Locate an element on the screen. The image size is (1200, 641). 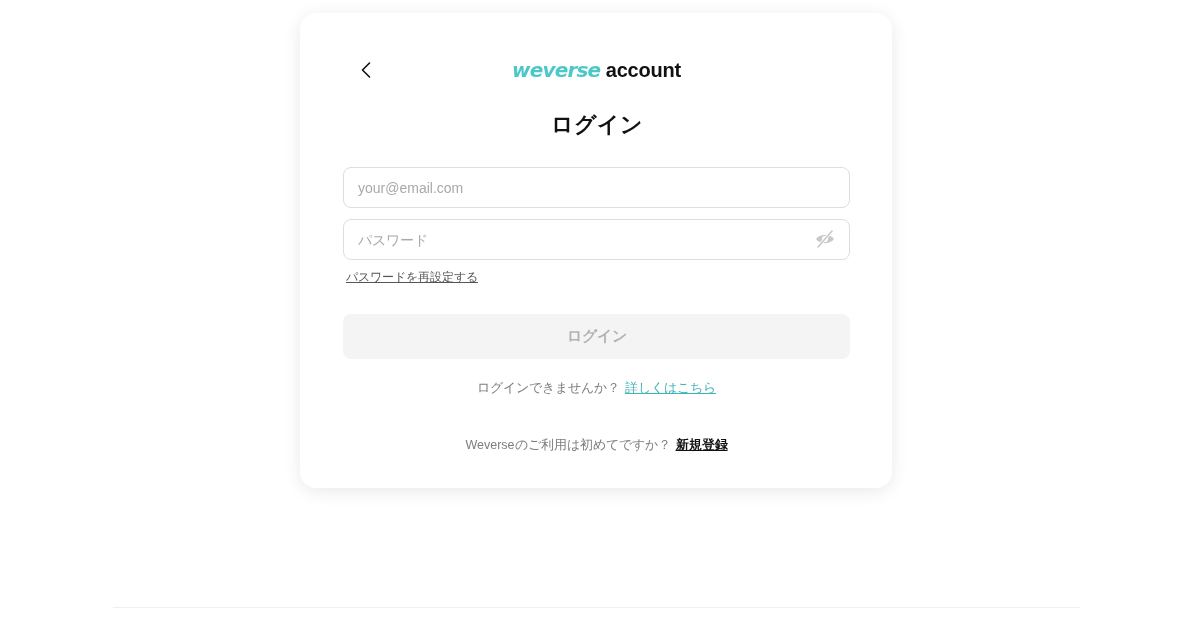
app-logo: weverse account is located at coordinates (596, 70).